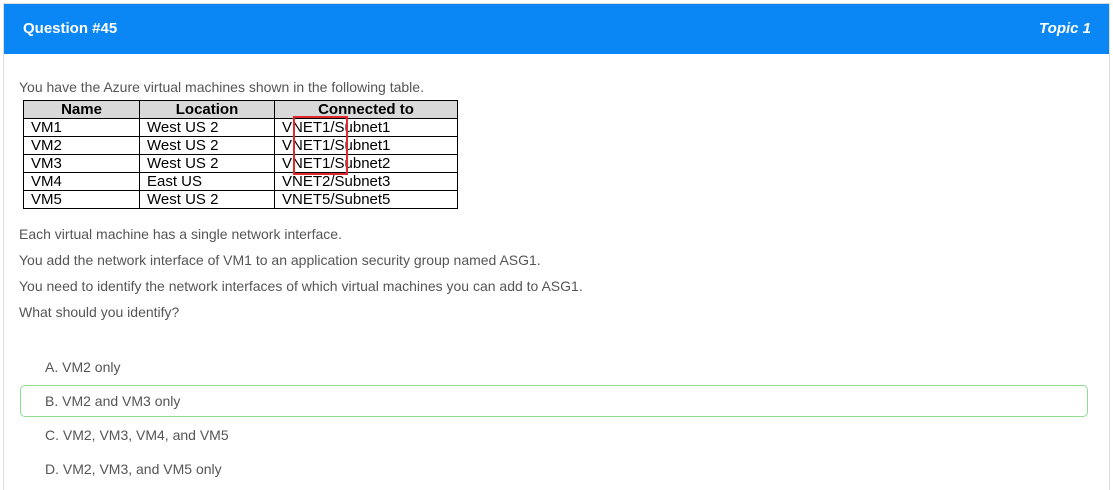  I want to click on table-cell-connected: VNET5/Subnet5, so click(366, 199).